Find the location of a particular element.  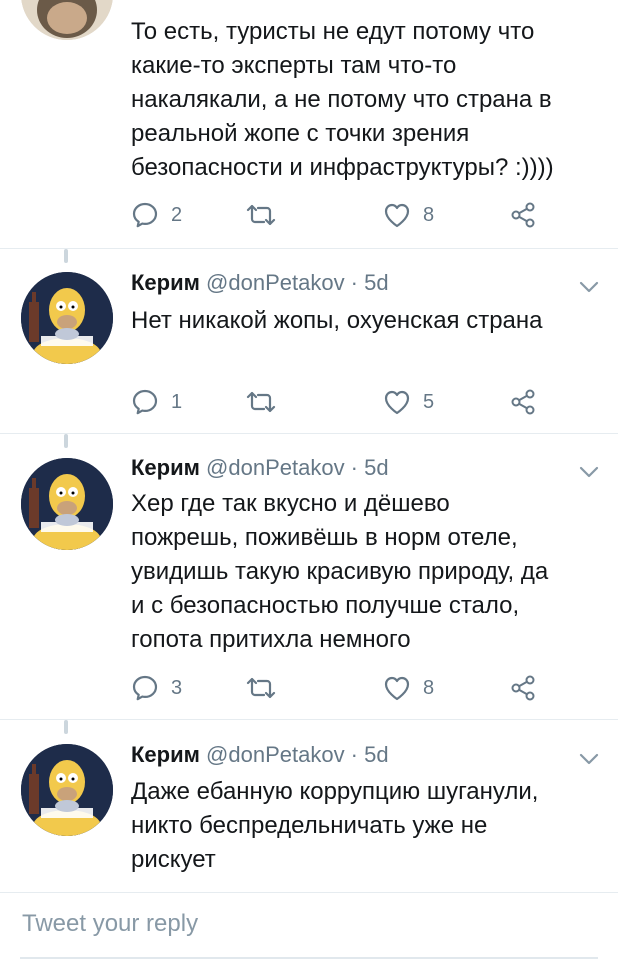

like-count: 5 is located at coordinates (429, 401).